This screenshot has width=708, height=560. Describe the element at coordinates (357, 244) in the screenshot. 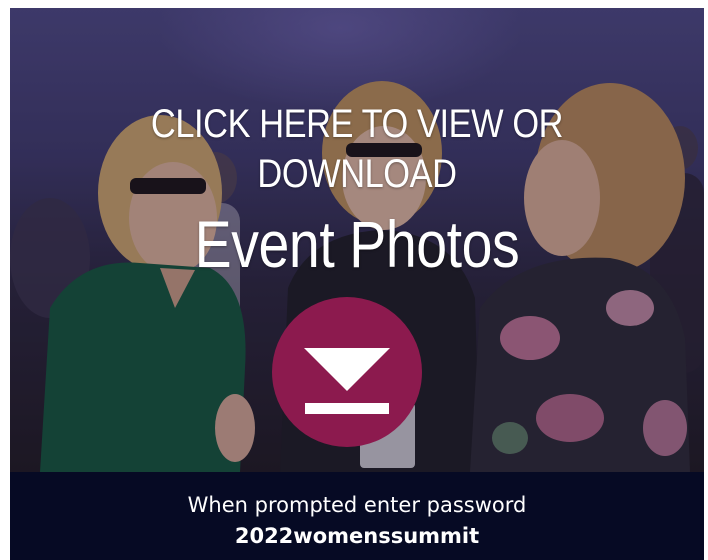

I see `headline-event-photos: Event Photos` at that location.